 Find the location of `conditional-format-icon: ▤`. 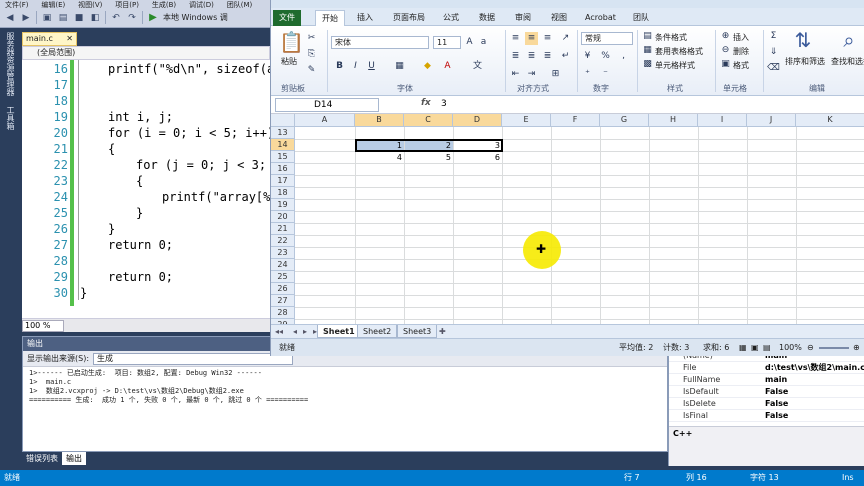

conditional-format-icon: ▤ is located at coordinates (647, 36).